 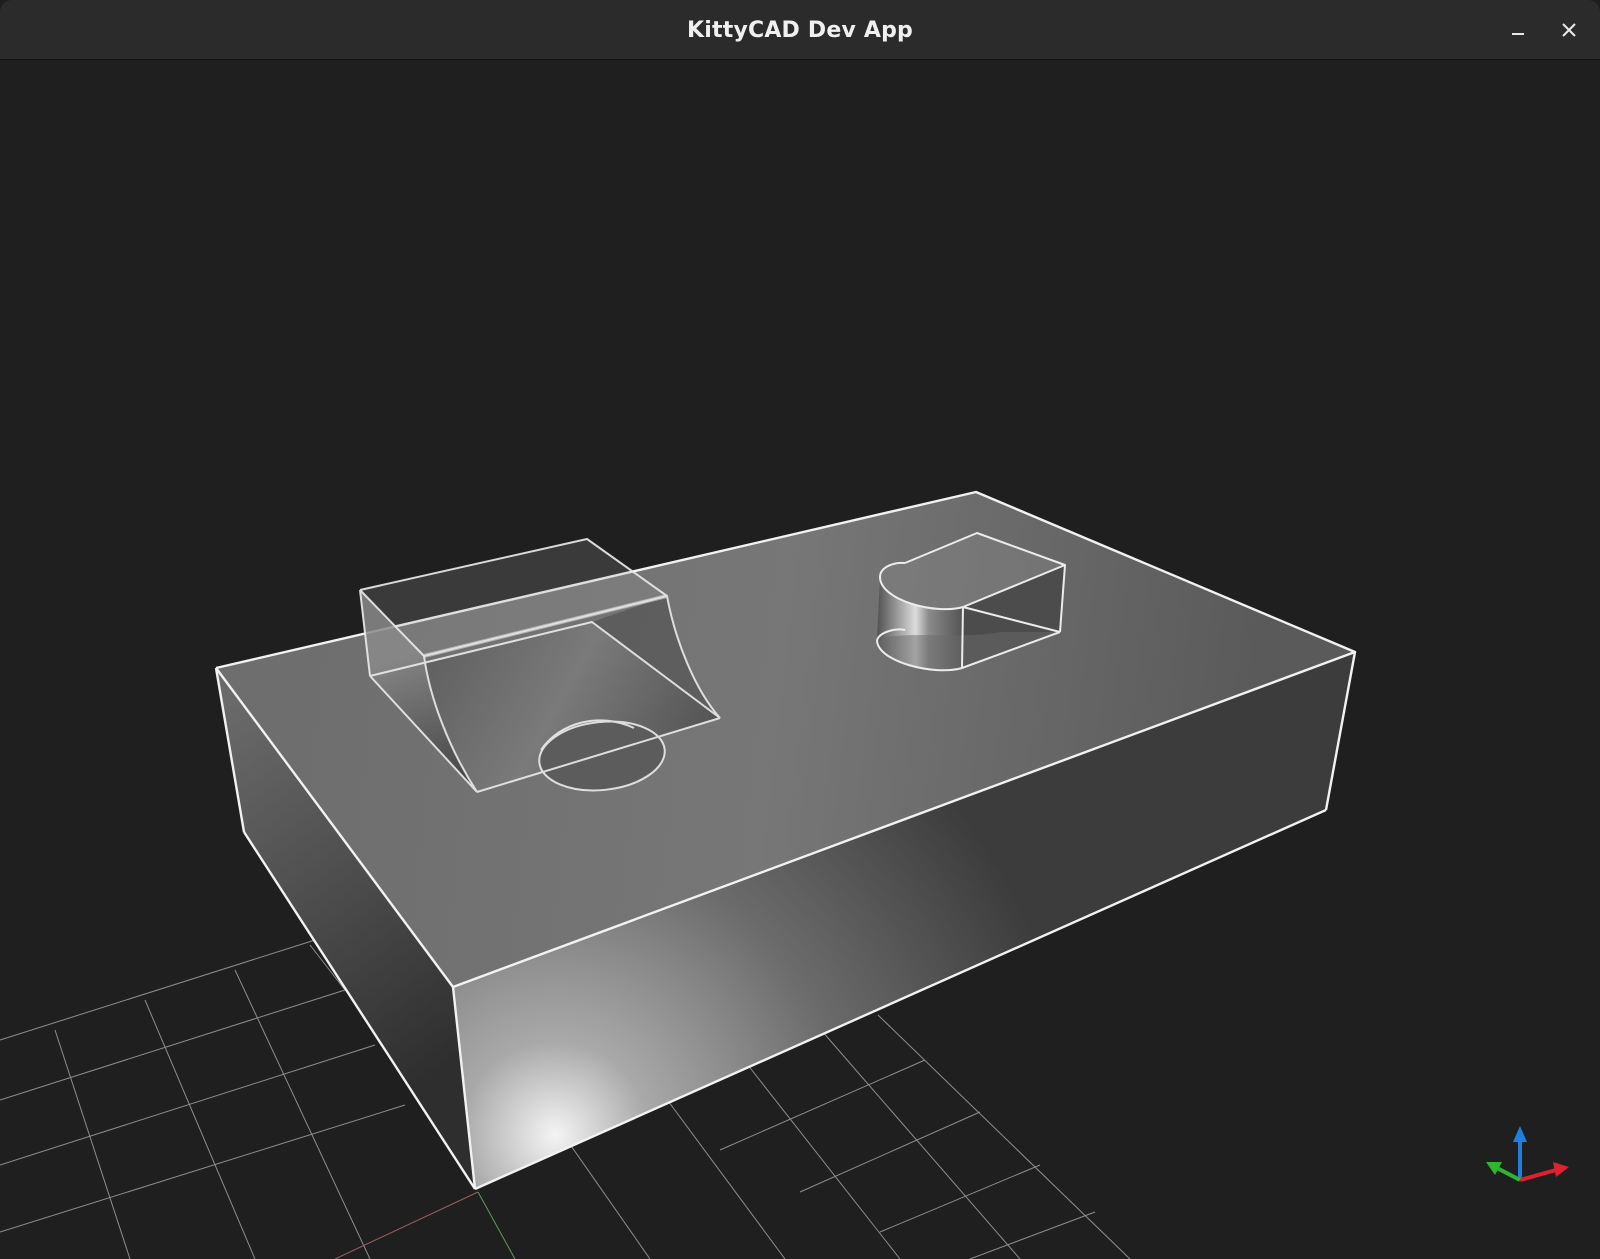 What do you see at coordinates (1527, 1154) in the screenshot?
I see `axis-gizmo` at bounding box center [1527, 1154].